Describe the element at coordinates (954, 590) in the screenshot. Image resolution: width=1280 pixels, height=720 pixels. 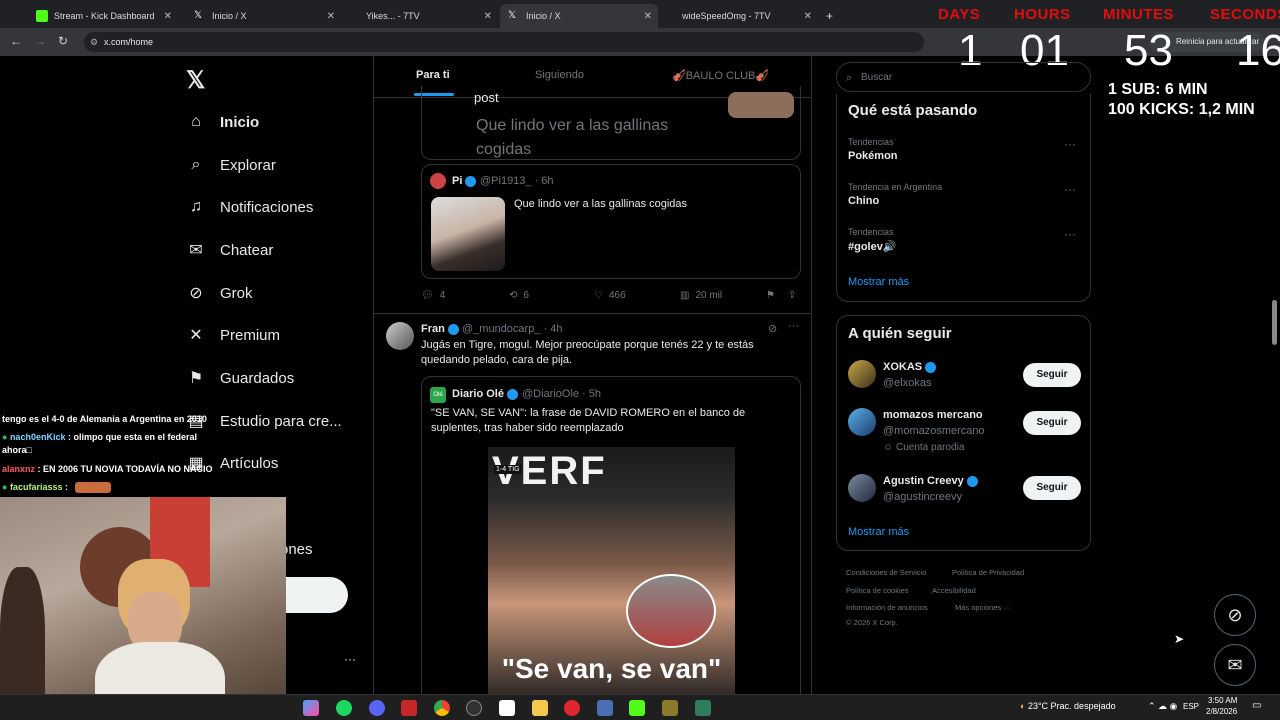
I see `footer-link-accessibility: Accesibilidad` at that location.